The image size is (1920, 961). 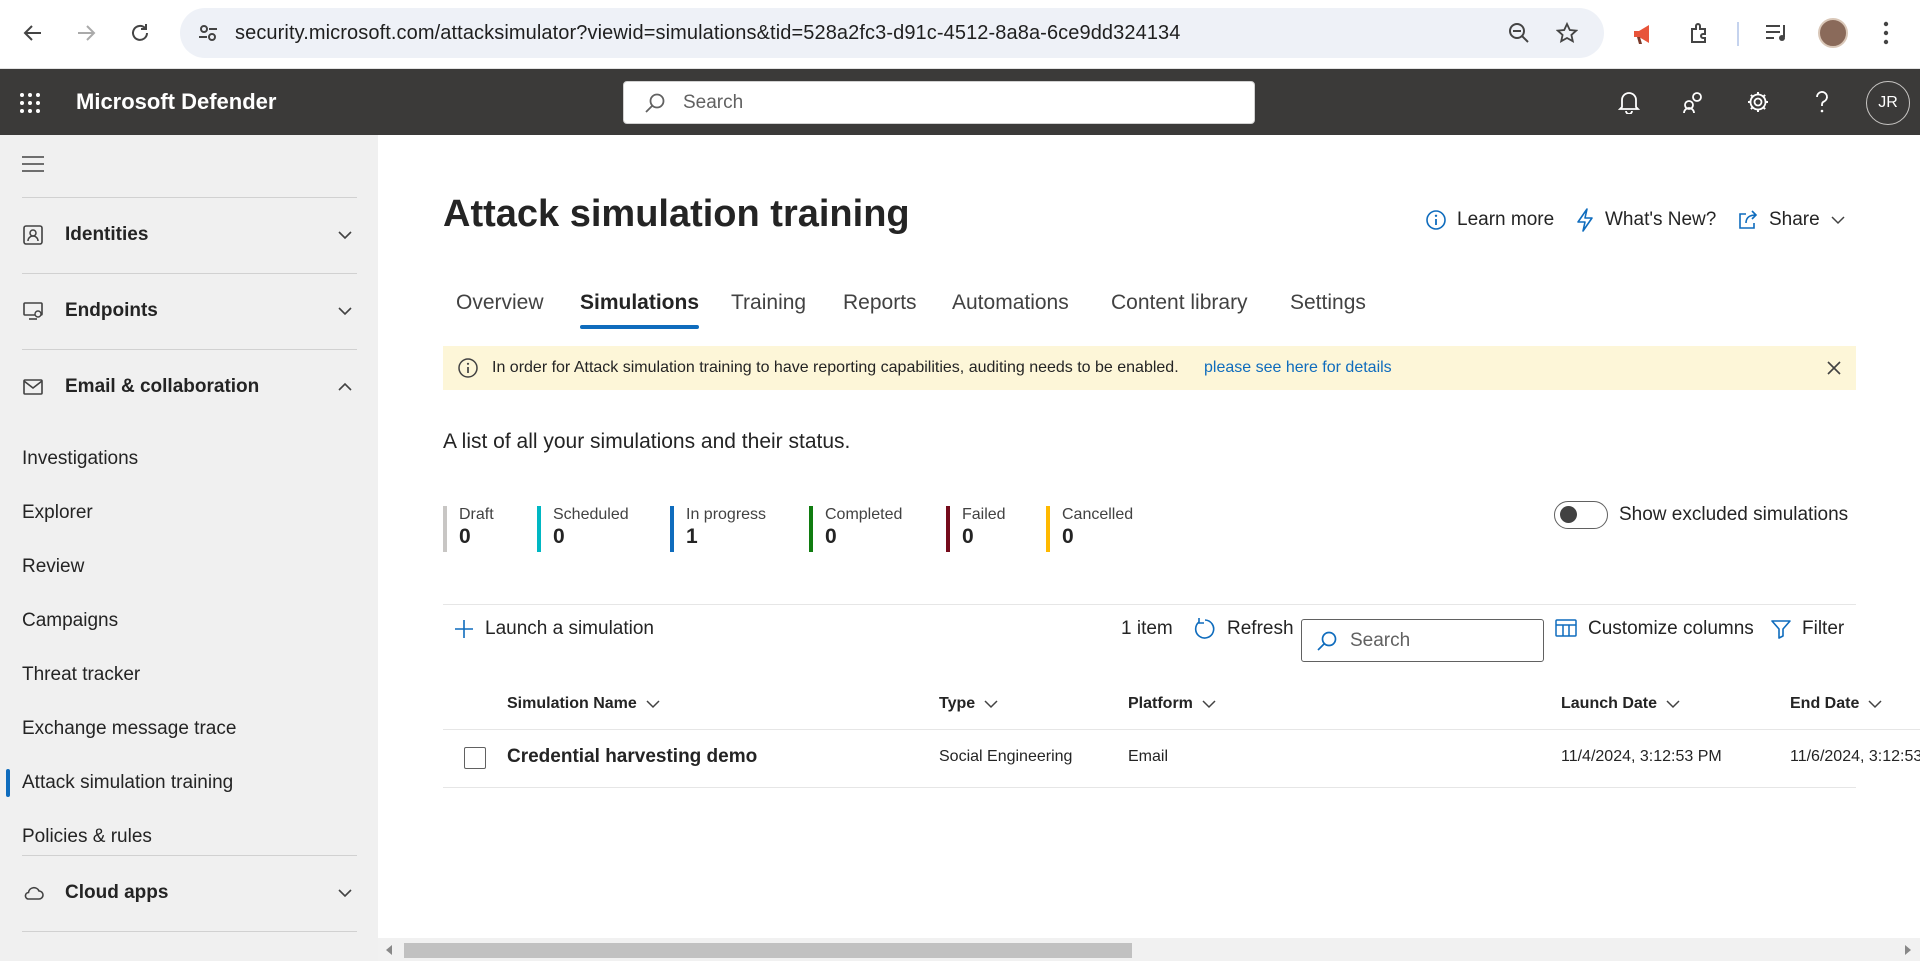 I want to click on more-menu-icon, so click(x=1886, y=33).